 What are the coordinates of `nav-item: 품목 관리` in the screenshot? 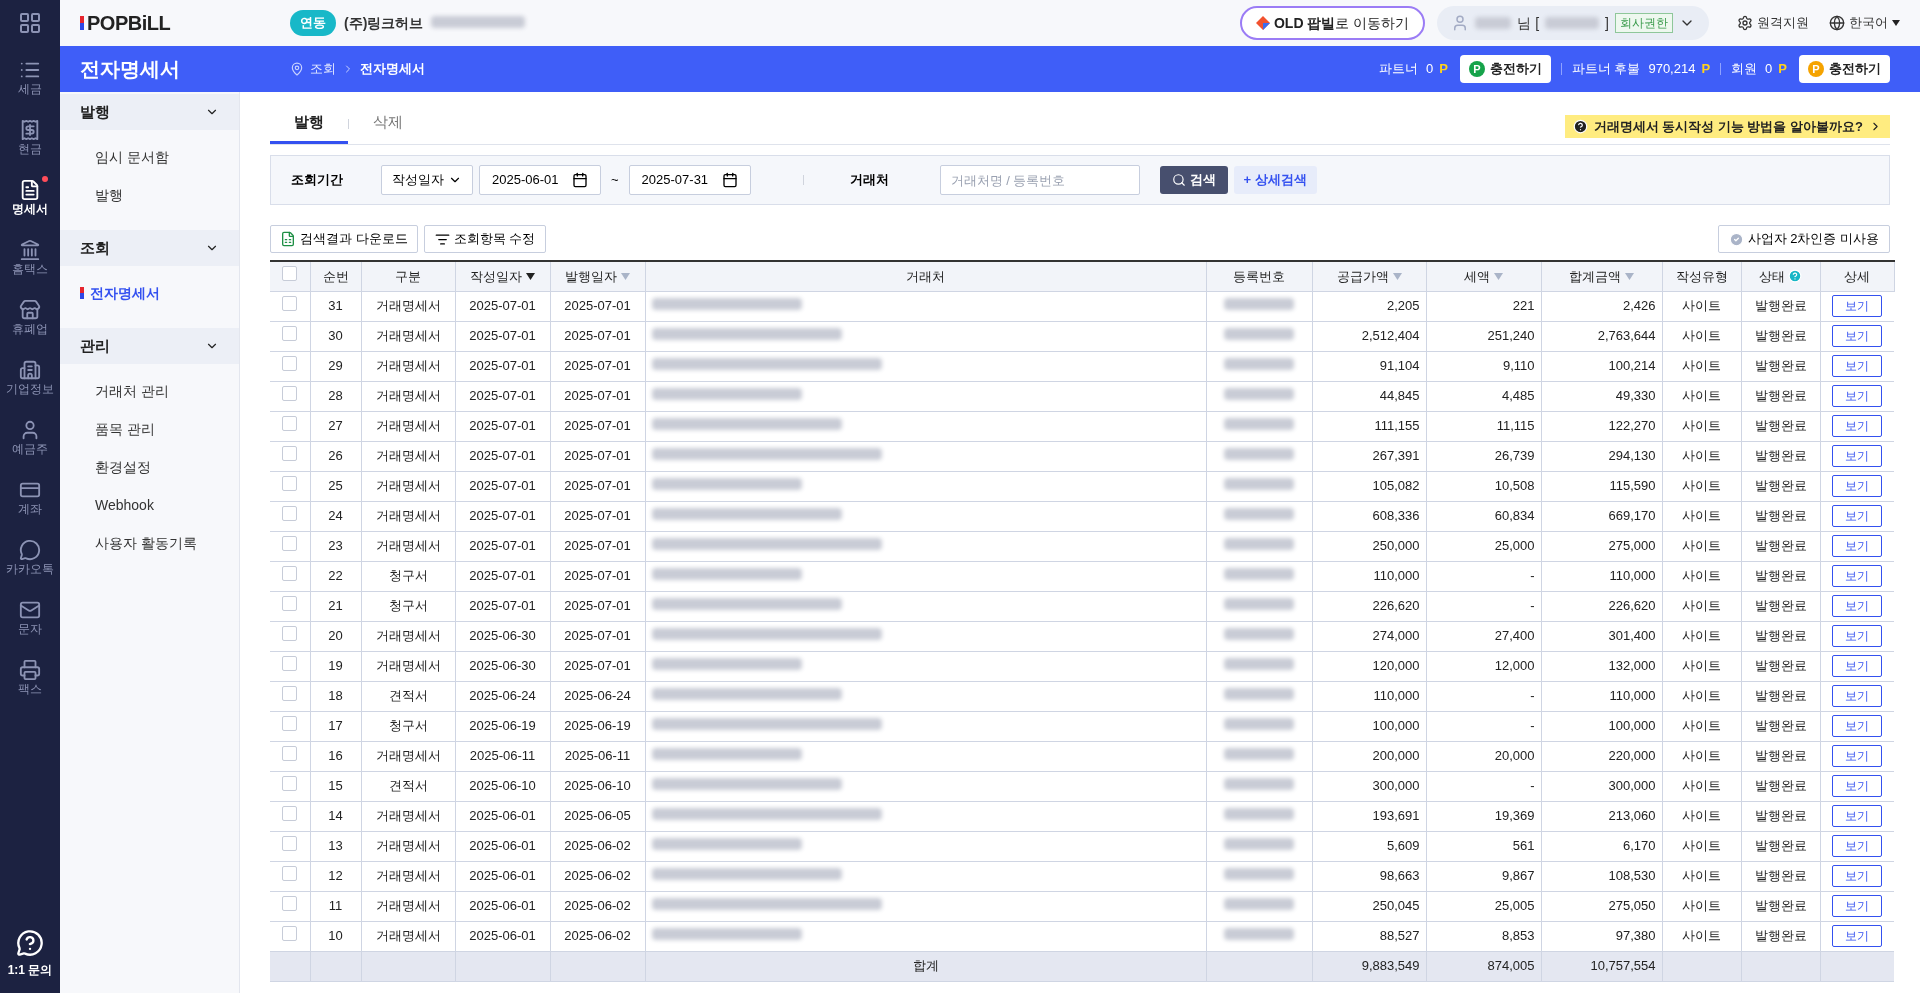 It's located at (149, 429).